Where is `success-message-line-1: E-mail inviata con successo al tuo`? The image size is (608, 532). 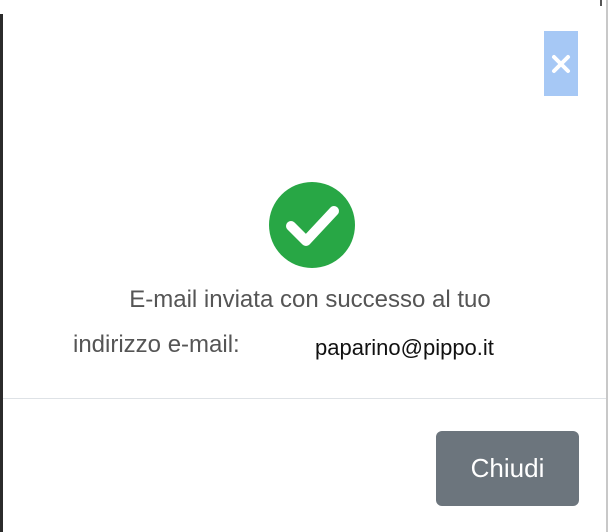 success-message-line-1: E-mail inviata con successo al tuo is located at coordinates (310, 299).